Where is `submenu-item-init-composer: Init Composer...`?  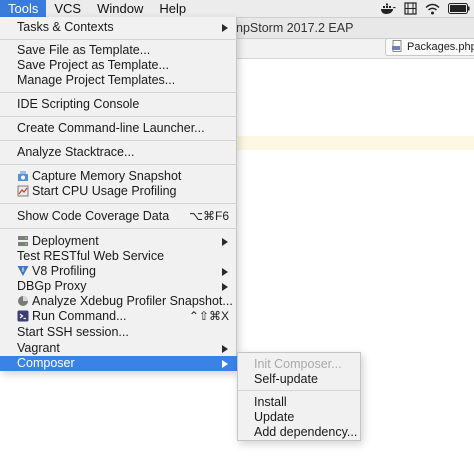
submenu-item-init-composer: Init Composer... is located at coordinates (299, 364).